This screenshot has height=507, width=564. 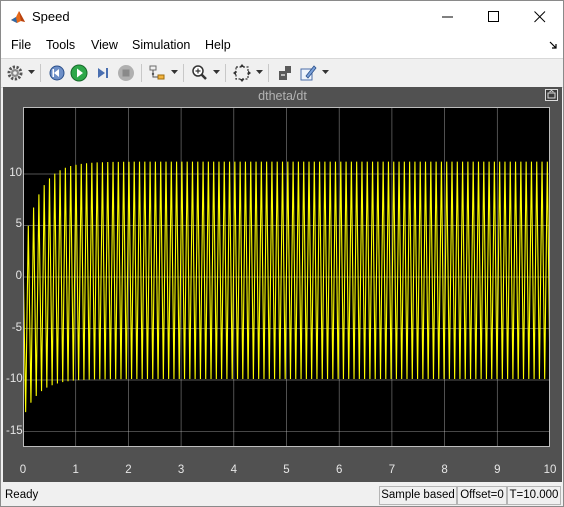 I want to click on y-tick-label: -15, so click(x=14, y=430).